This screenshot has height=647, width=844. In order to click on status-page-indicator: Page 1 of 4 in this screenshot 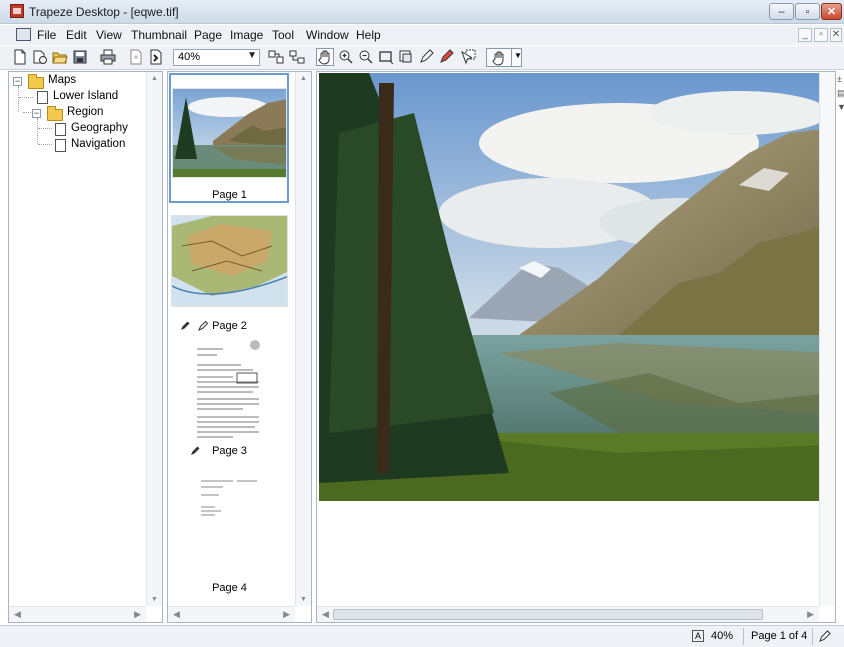, I will do `click(779, 636)`.